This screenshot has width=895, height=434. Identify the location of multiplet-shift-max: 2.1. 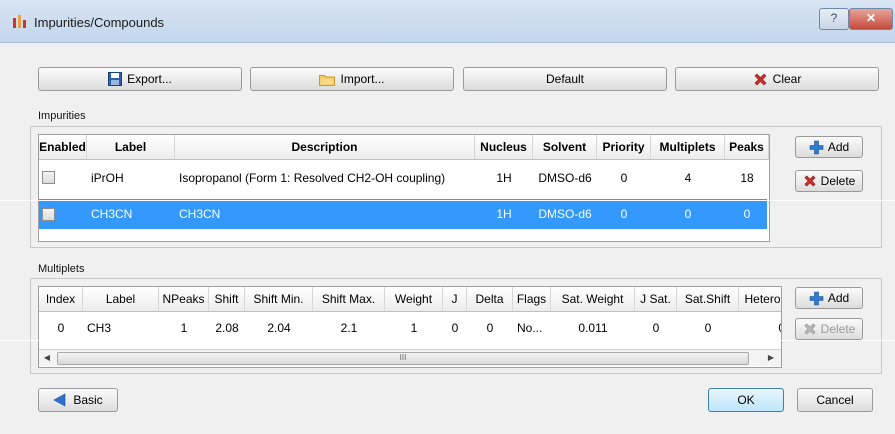
(349, 328).